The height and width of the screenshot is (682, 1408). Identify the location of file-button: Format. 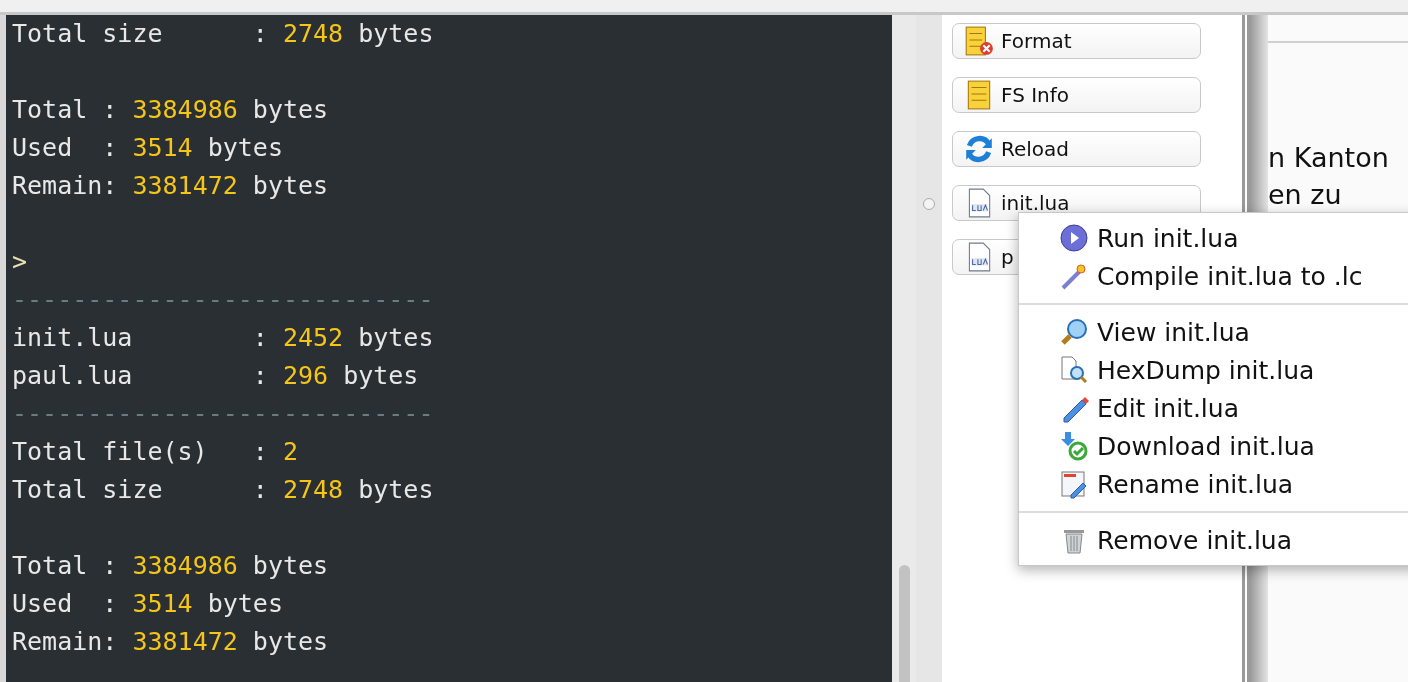
(1076, 41).